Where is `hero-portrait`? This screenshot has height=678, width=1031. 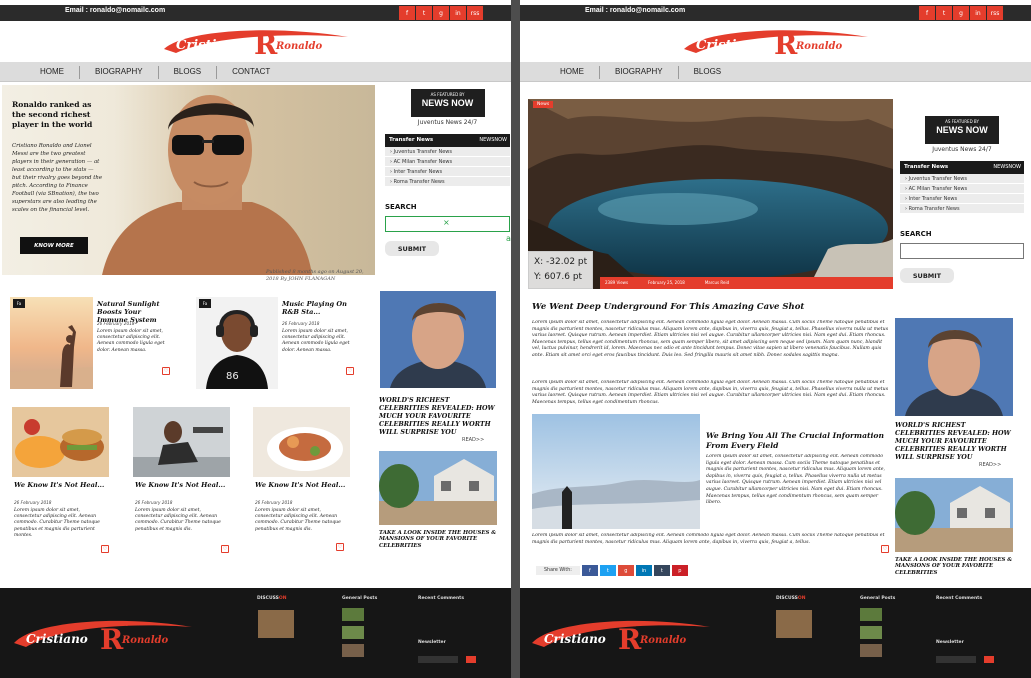 hero-portrait is located at coordinates (207, 185).